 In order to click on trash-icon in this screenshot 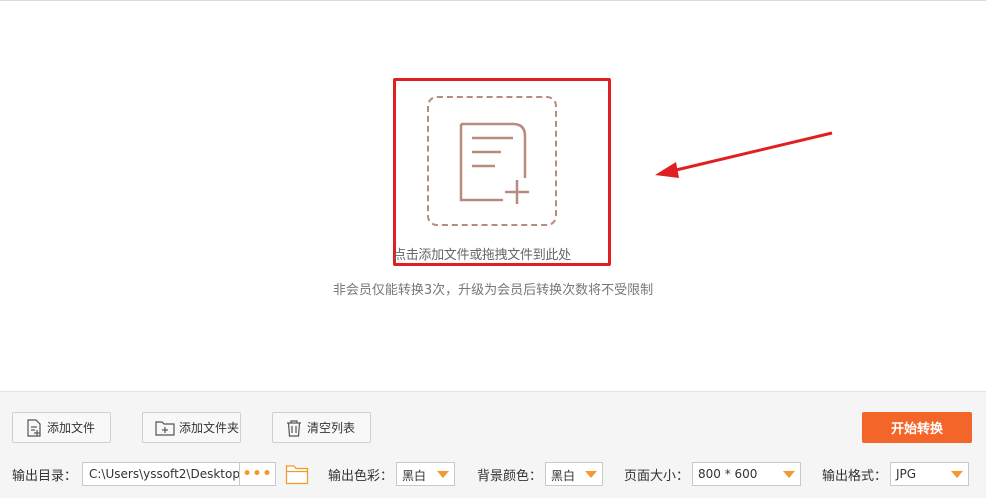, I will do `click(294, 428)`.